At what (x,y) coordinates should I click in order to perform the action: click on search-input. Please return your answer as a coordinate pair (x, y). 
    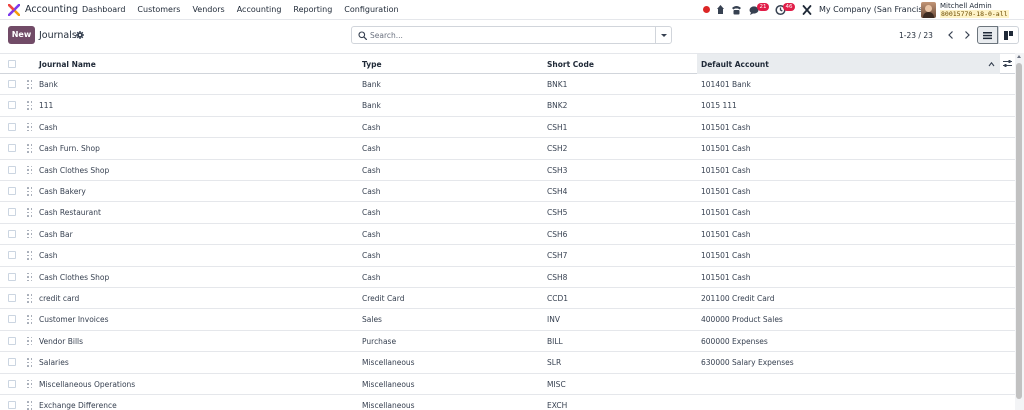
    Looking at the image, I should click on (510, 35).